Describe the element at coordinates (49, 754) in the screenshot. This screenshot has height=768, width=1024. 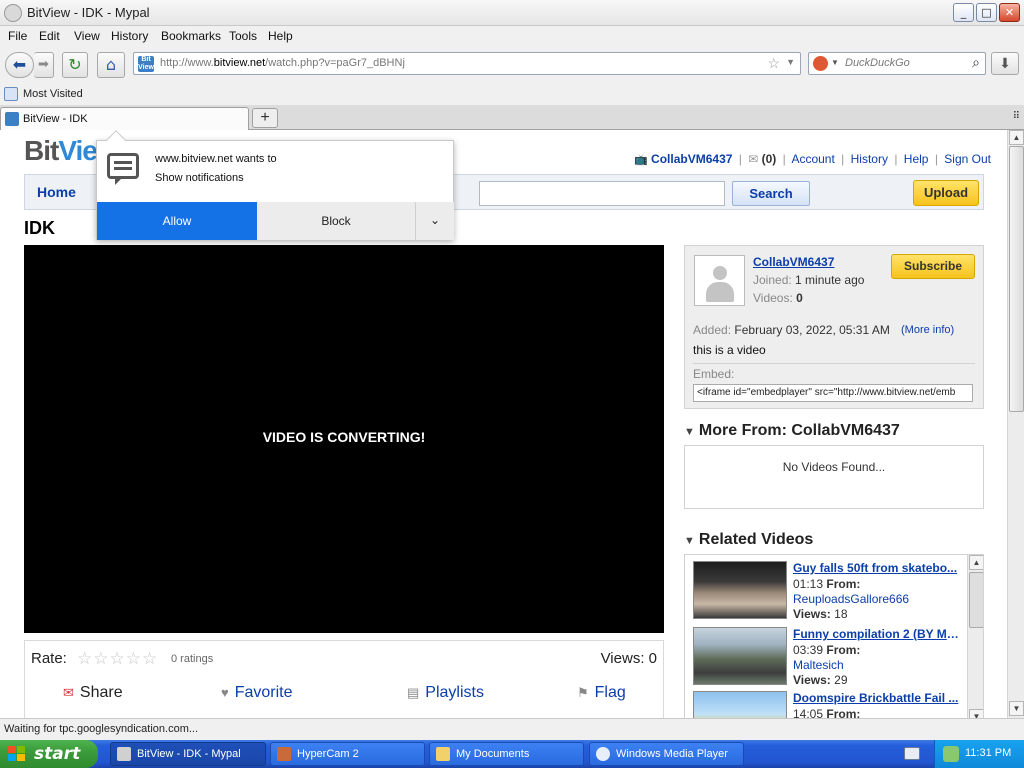
I see `start-button: start` at that location.